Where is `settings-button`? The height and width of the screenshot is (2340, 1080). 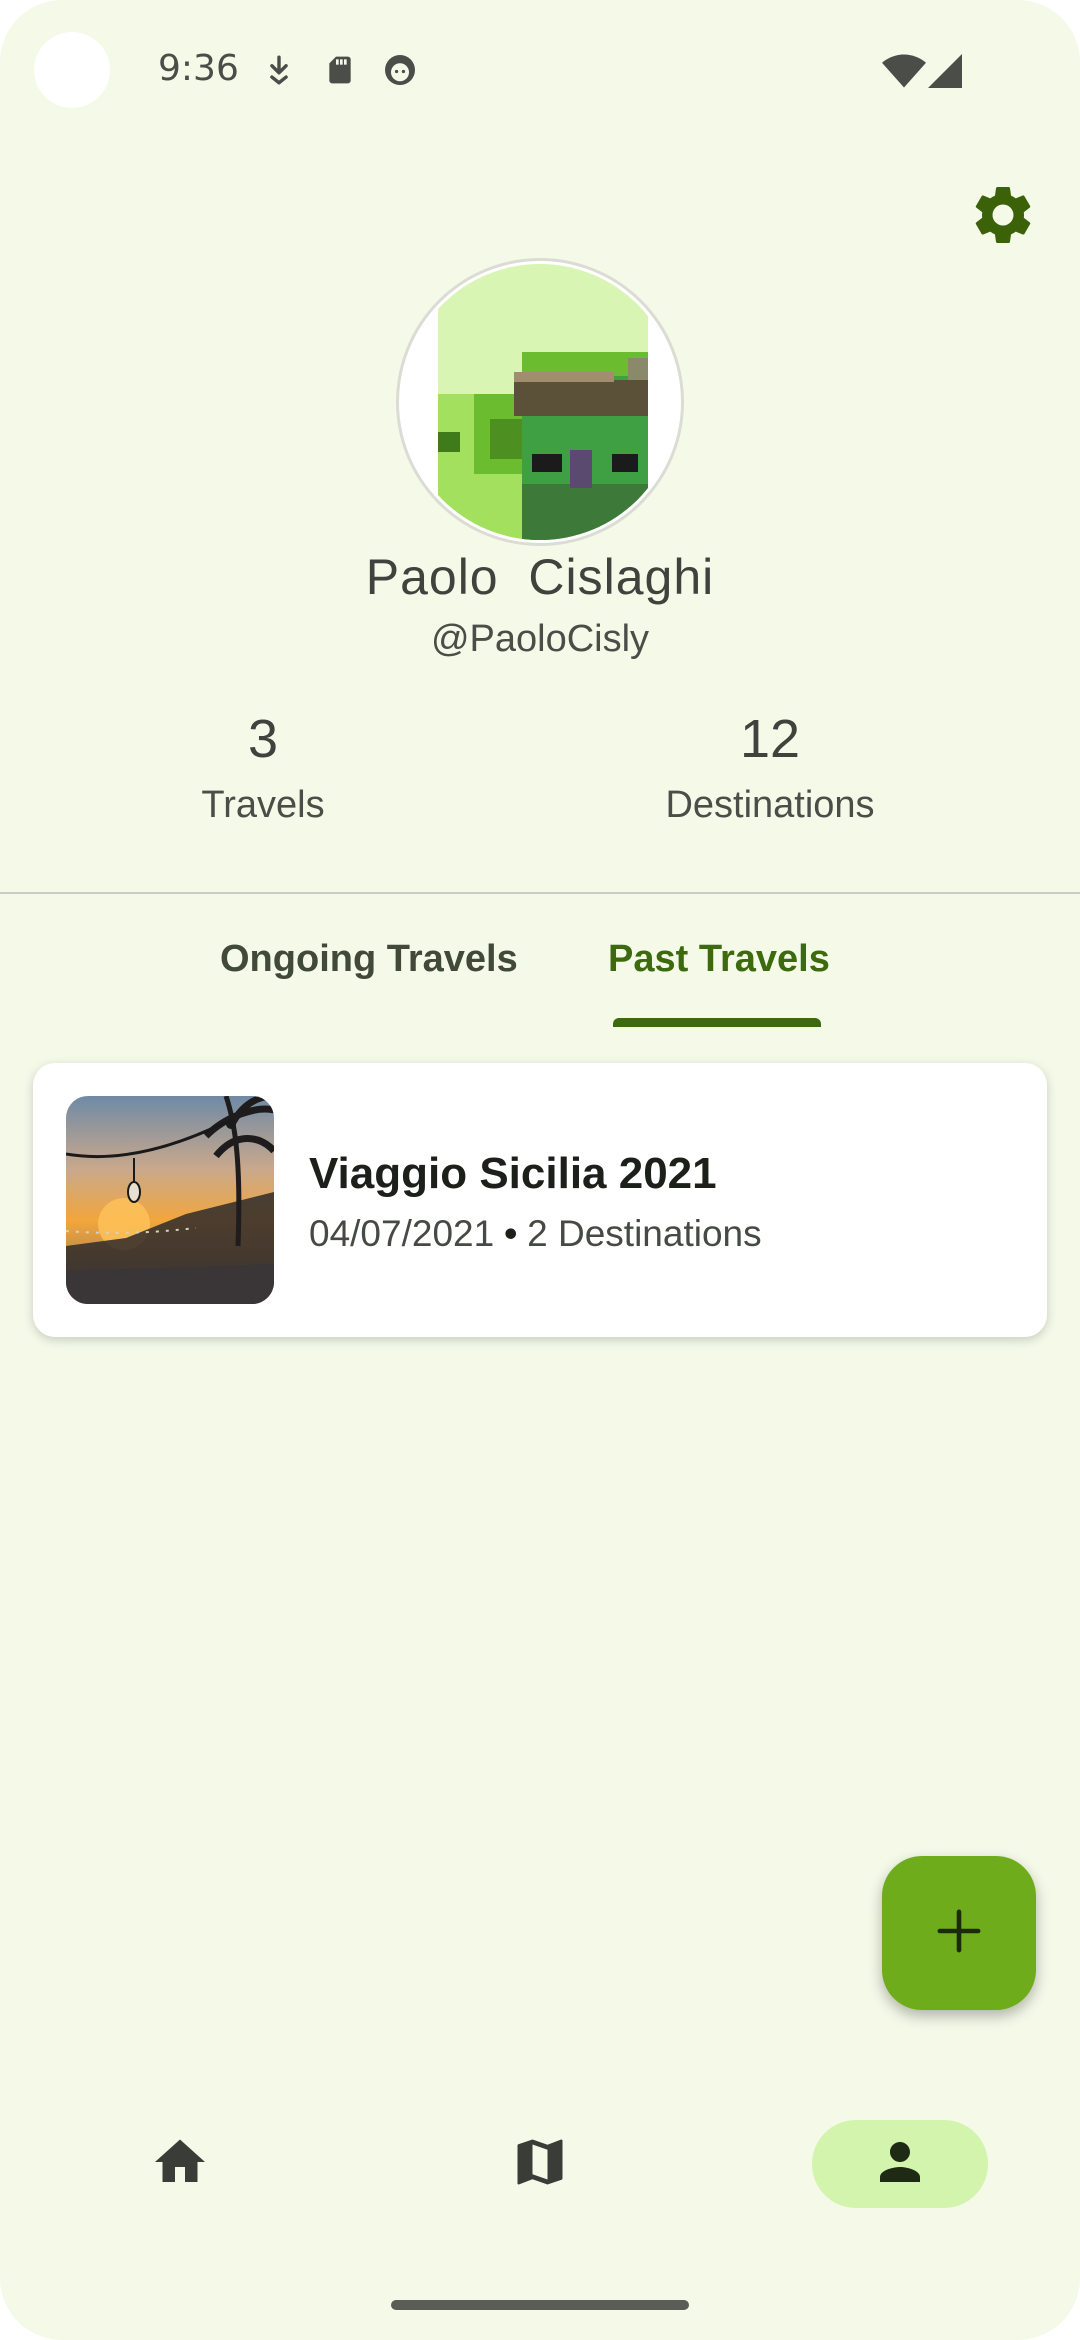 settings-button is located at coordinates (1003, 215).